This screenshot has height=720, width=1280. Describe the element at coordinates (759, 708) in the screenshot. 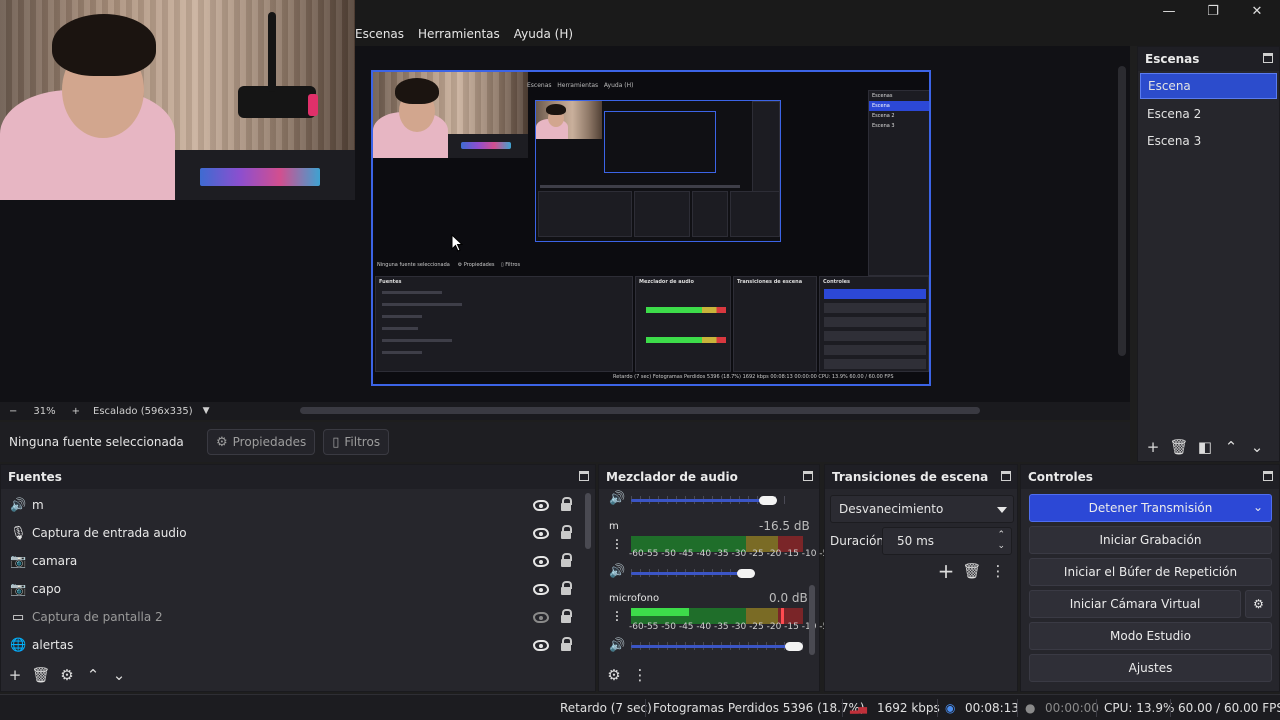

I see `dropped-frames-status: Fotogramas Perdidos 5396 (18.7%)` at that location.